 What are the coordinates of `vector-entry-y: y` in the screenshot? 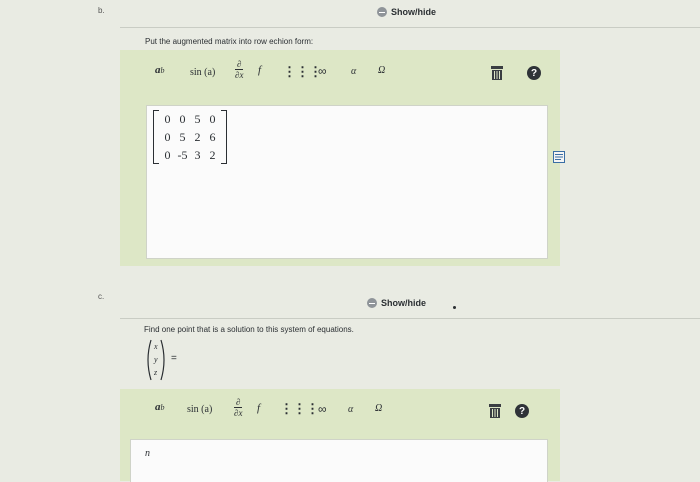 It's located at (156, 359).